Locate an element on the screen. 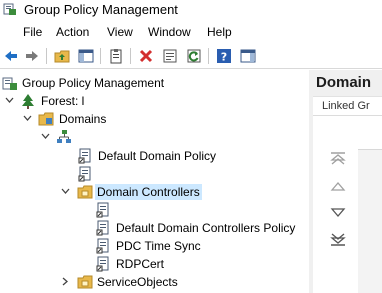 The image size is (382, 293). window-title: Group Policy Management is located at coordinates (101, 9).